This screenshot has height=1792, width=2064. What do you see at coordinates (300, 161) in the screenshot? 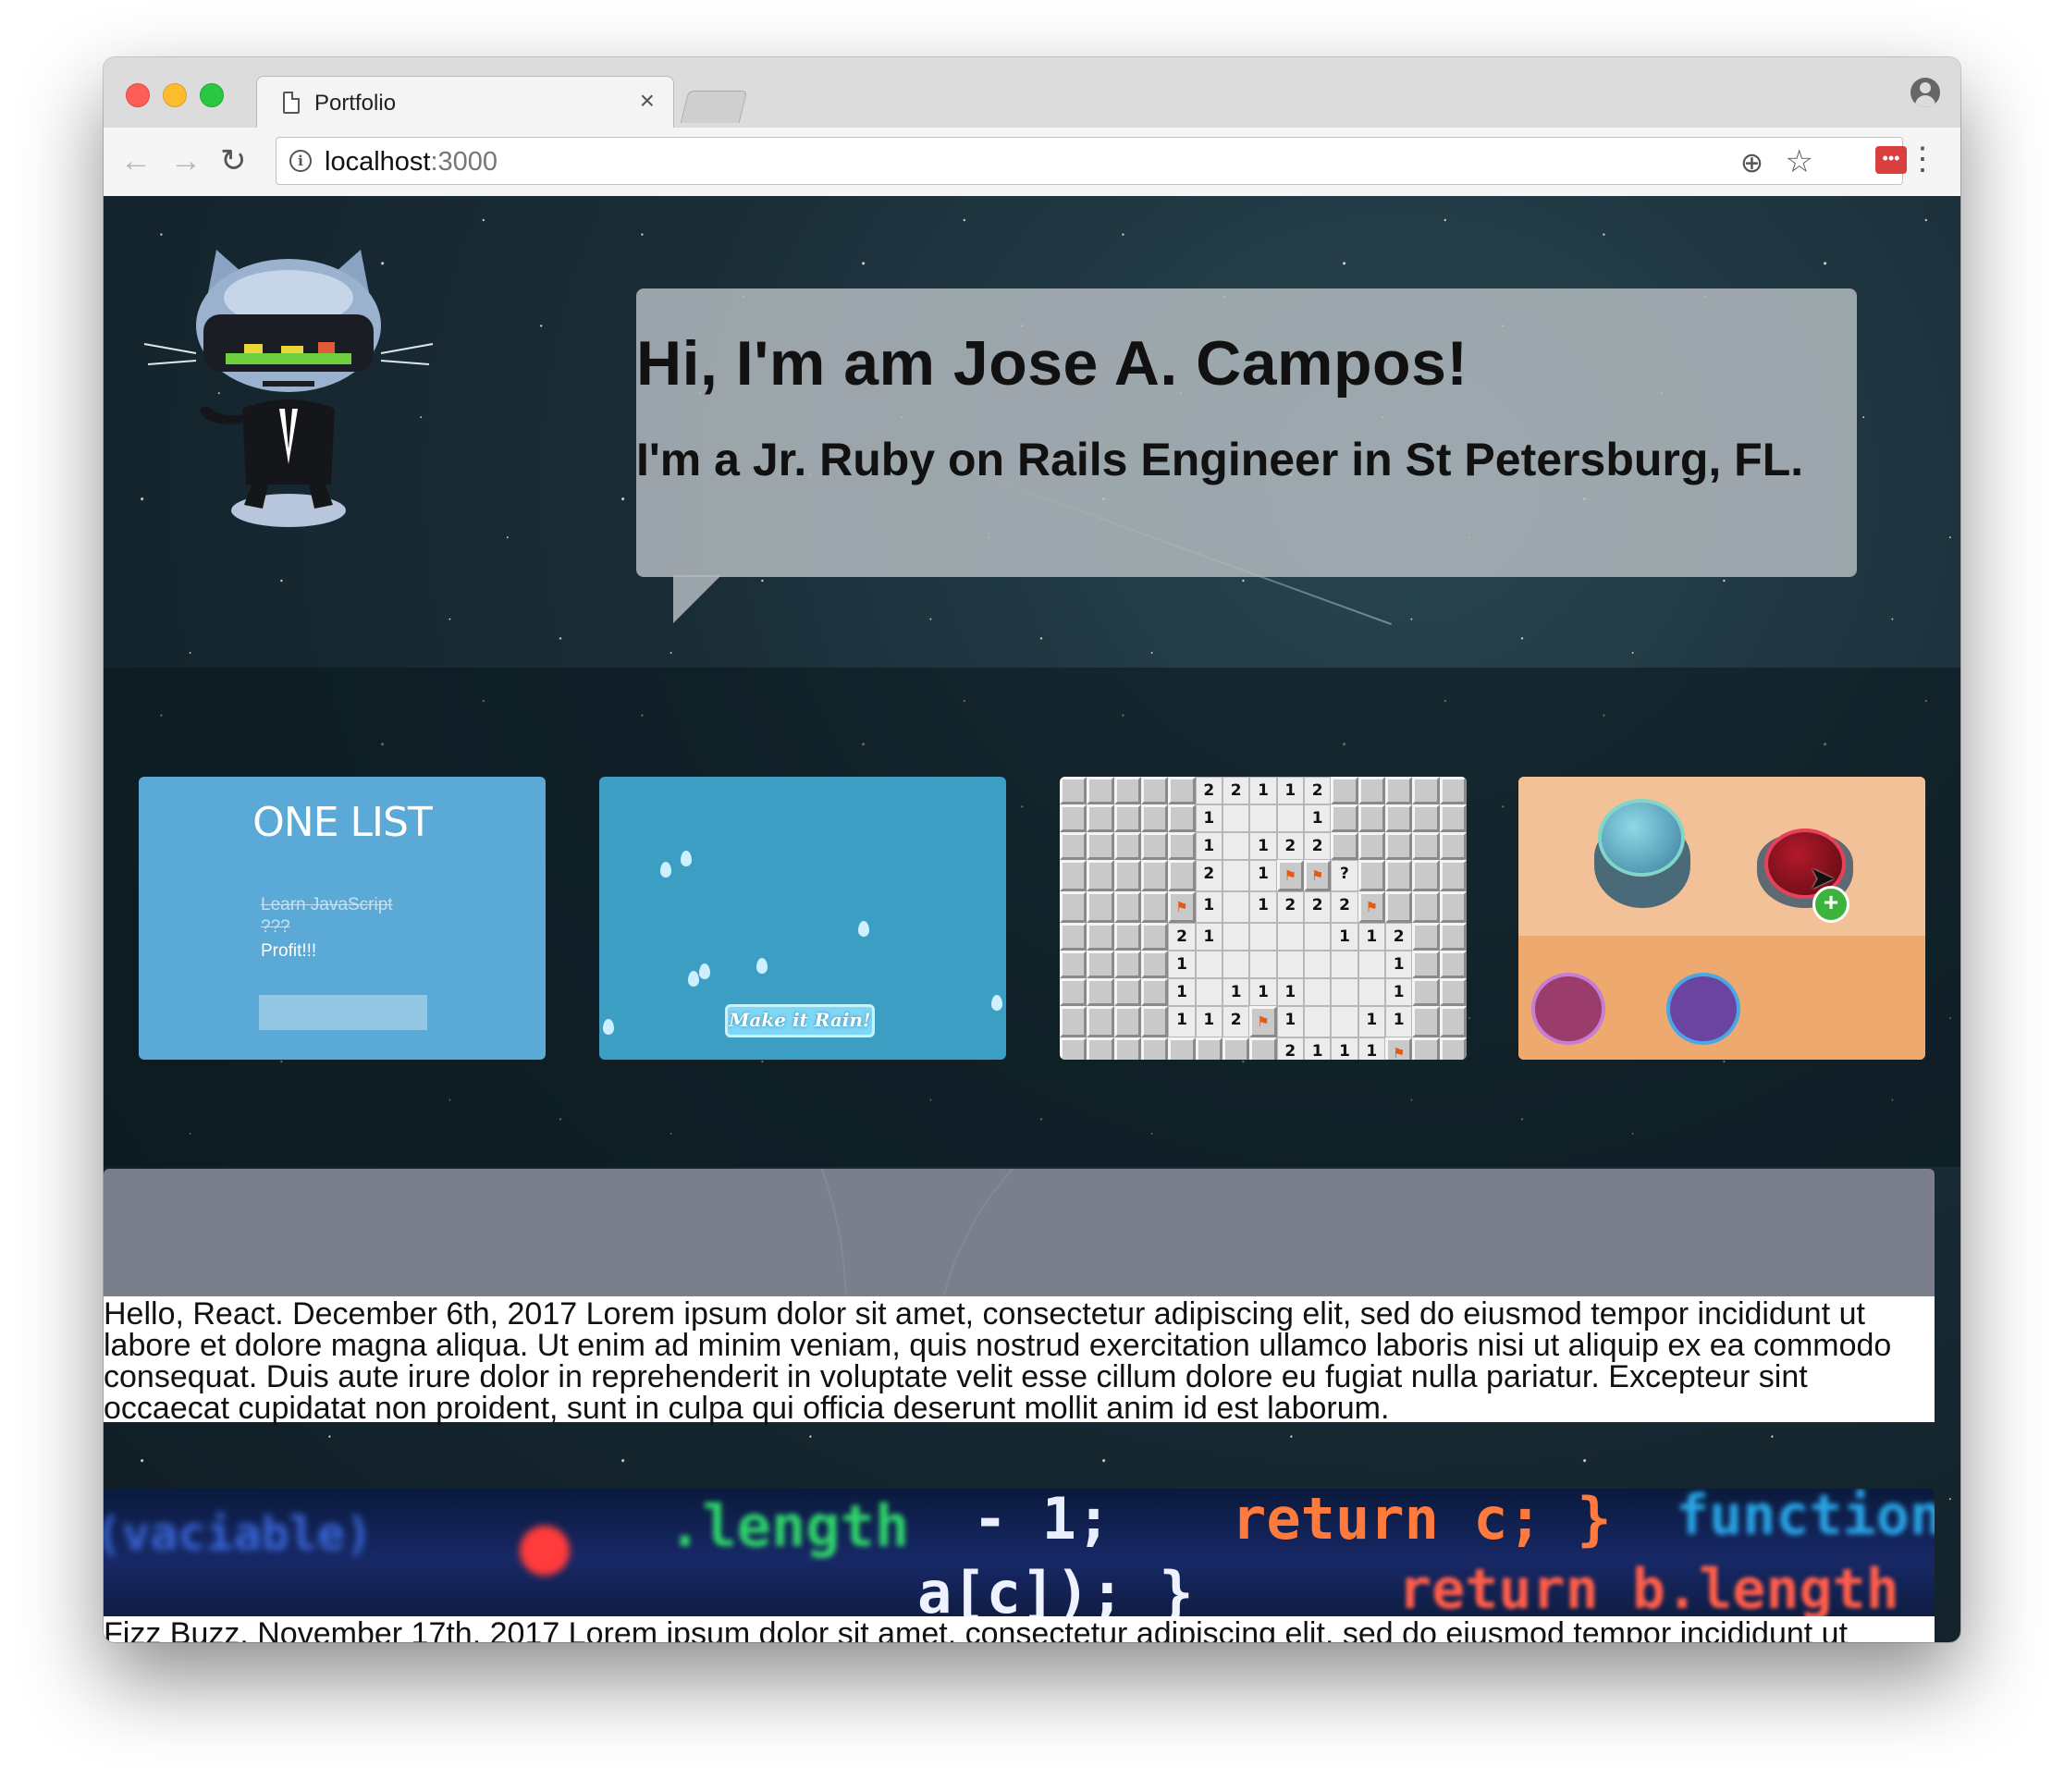
I see `info-icon: i` at bounding box center [300, 161].